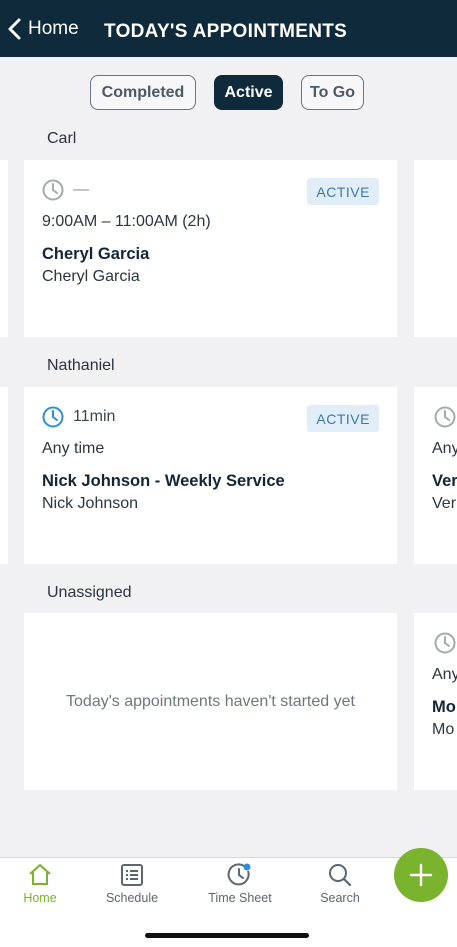 Image resolution: width=457 pixels, height=947 pixels. I want to click on tab-label: Schedule, so click(132, 898).